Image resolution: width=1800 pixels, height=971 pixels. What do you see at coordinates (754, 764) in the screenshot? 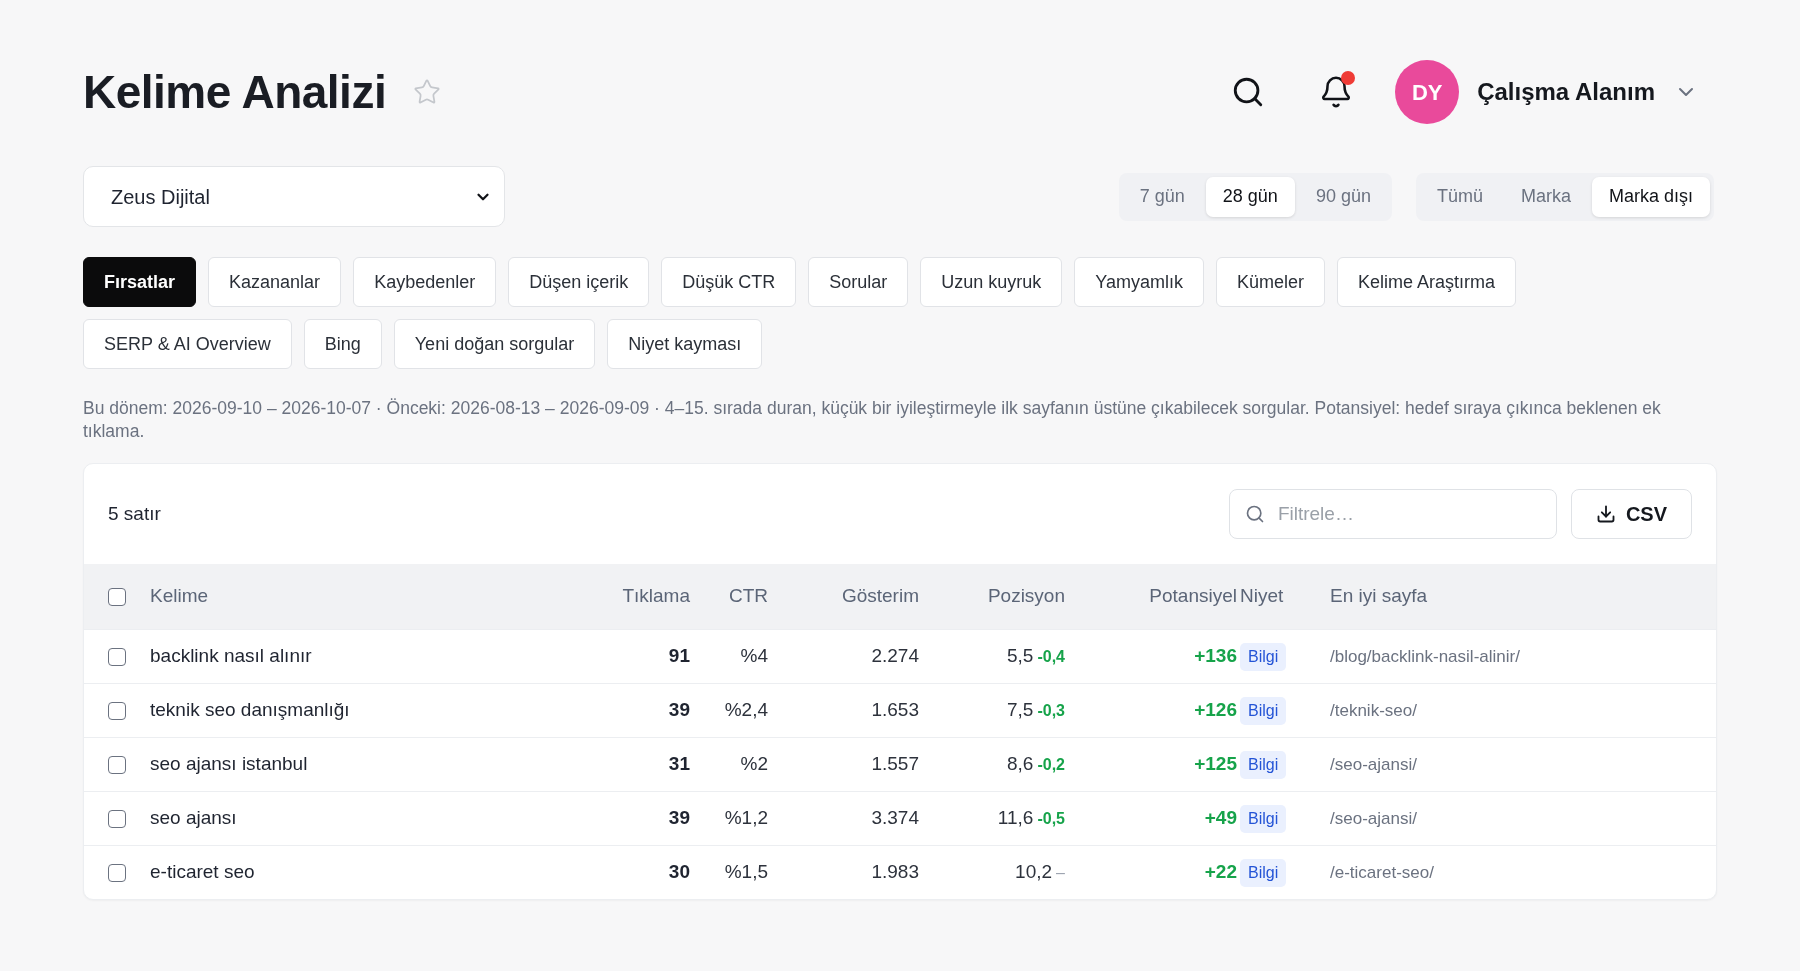
I see `ctr-value: %2` at bounding box center [754, 764].